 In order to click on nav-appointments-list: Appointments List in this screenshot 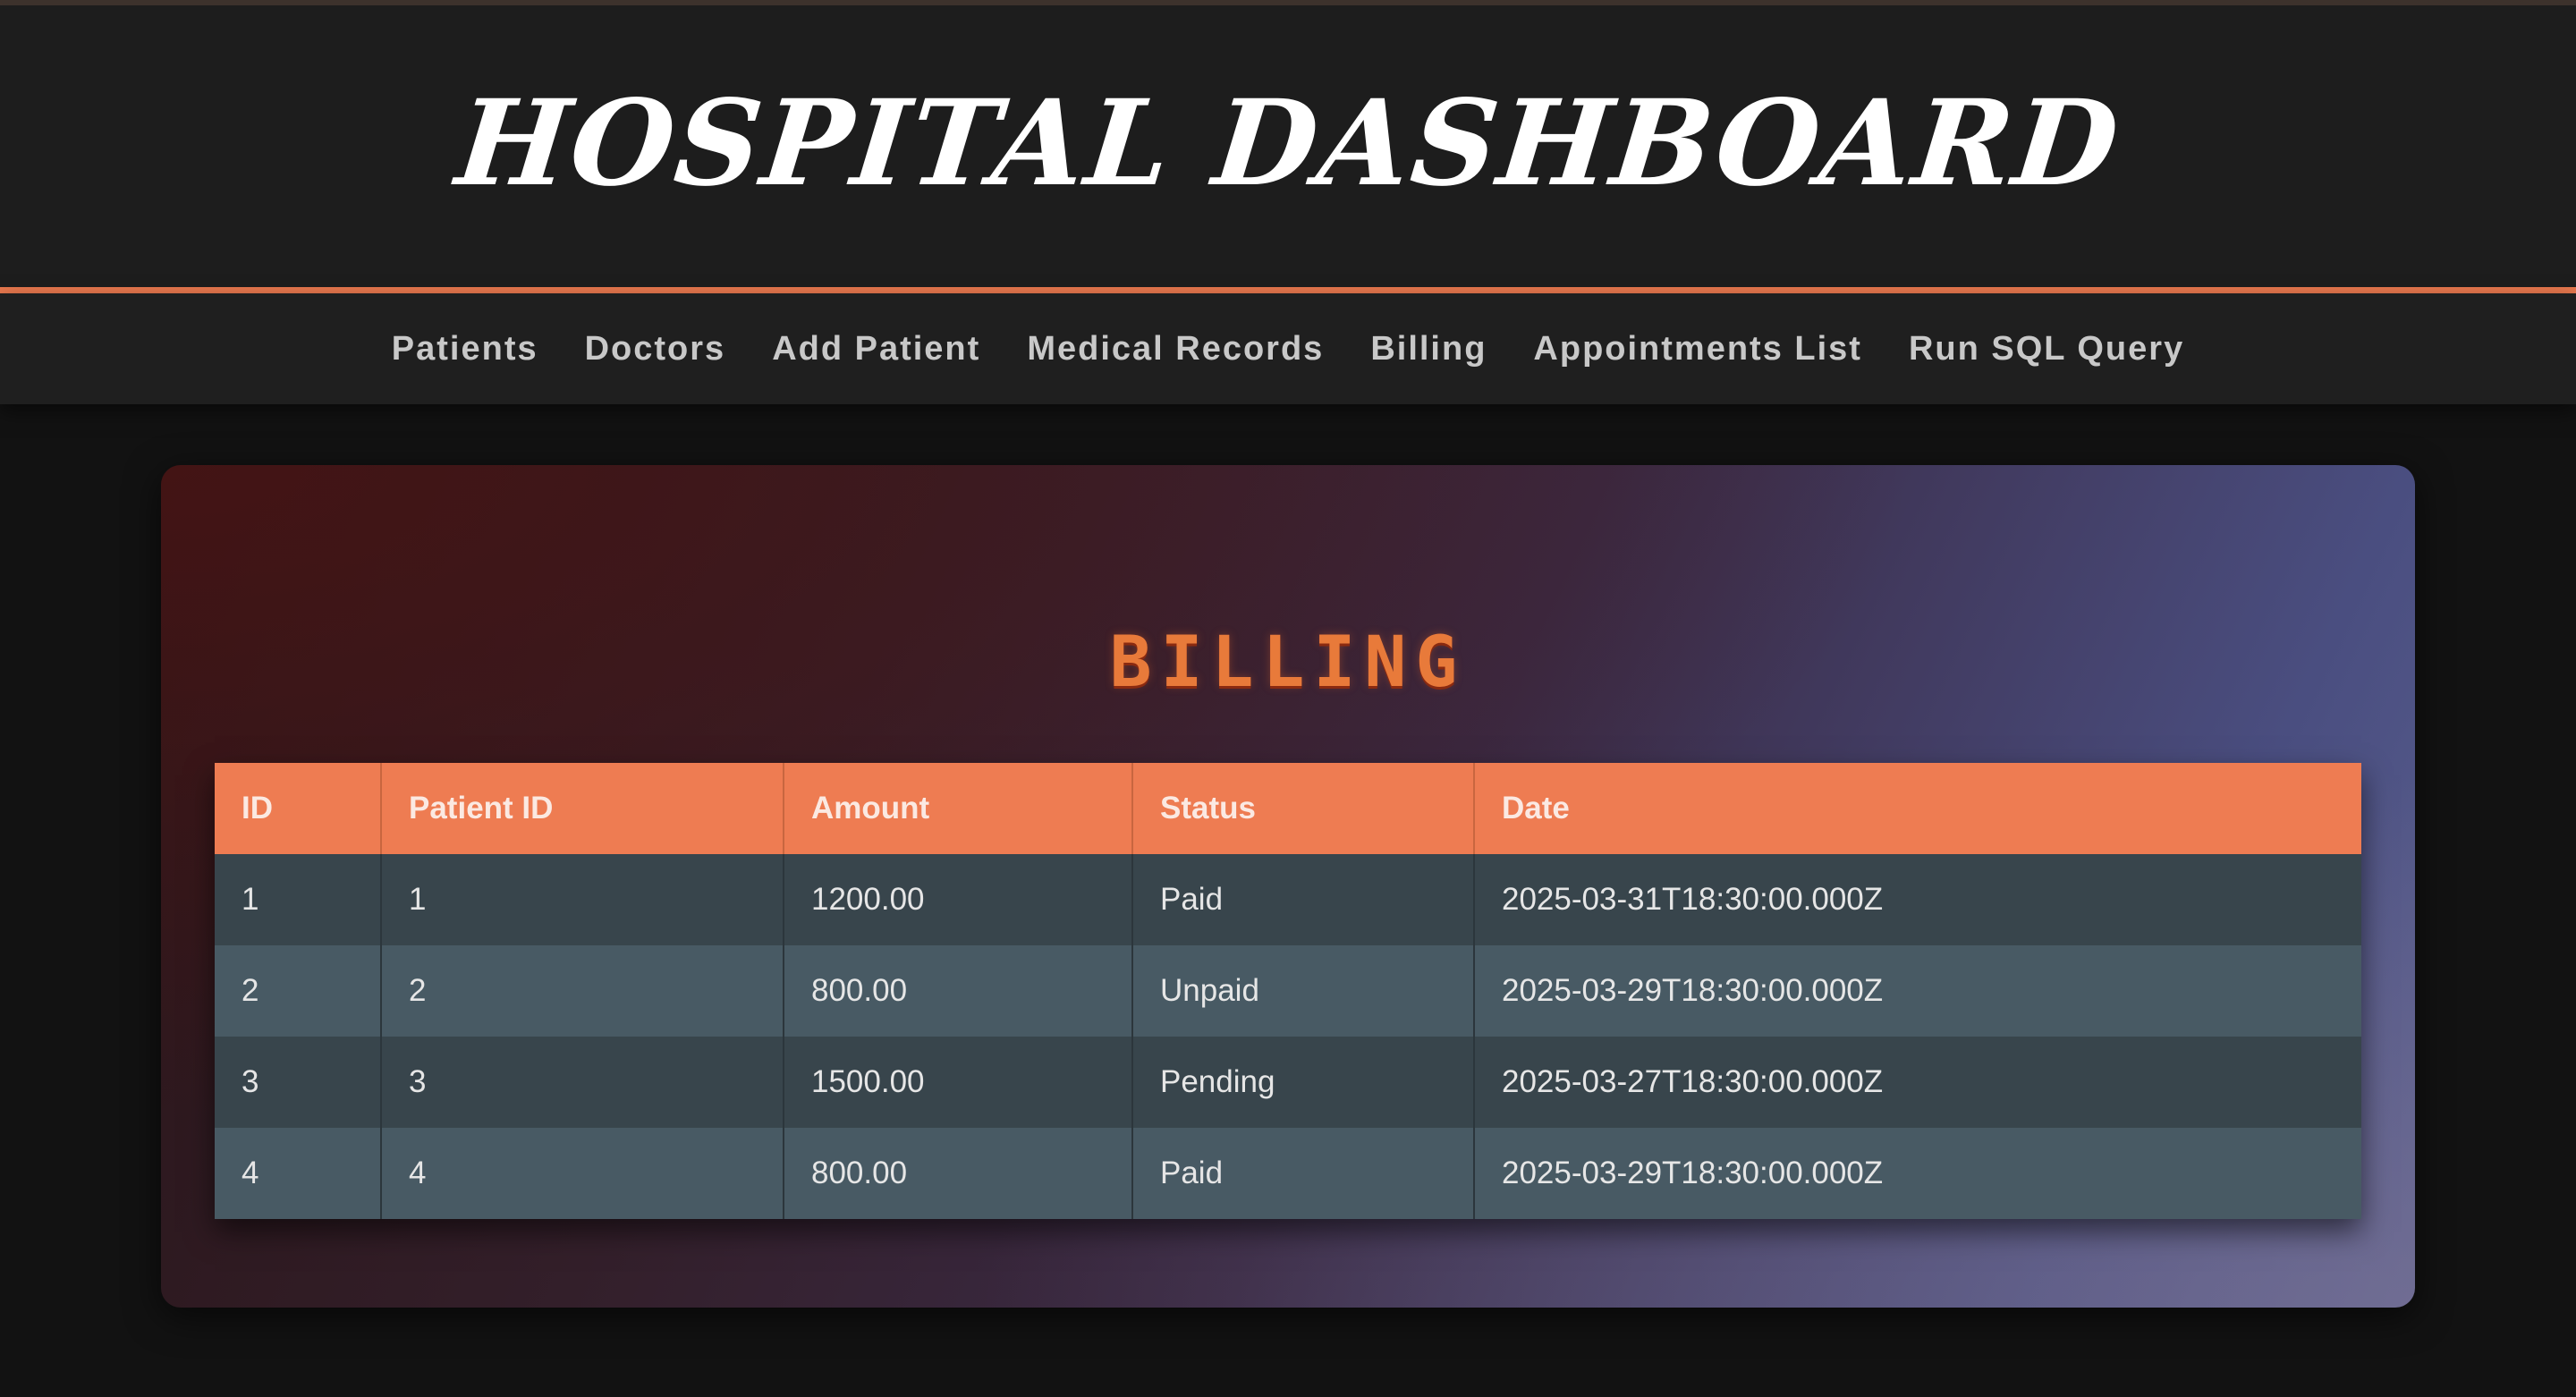, I will do `click(1697, 349)`.